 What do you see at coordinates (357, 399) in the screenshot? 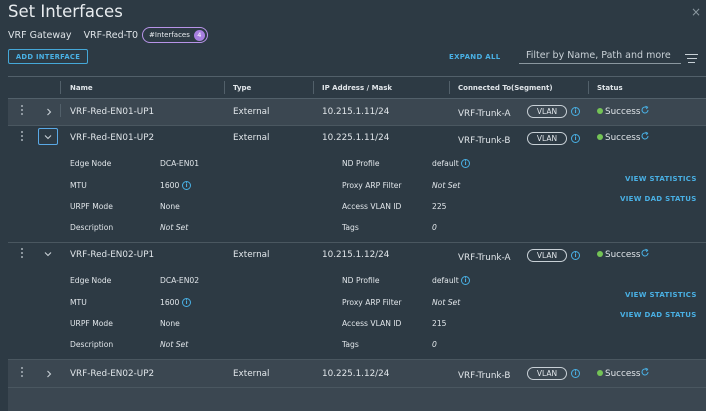
I see `table-footer` at bounding box center [357, 399].